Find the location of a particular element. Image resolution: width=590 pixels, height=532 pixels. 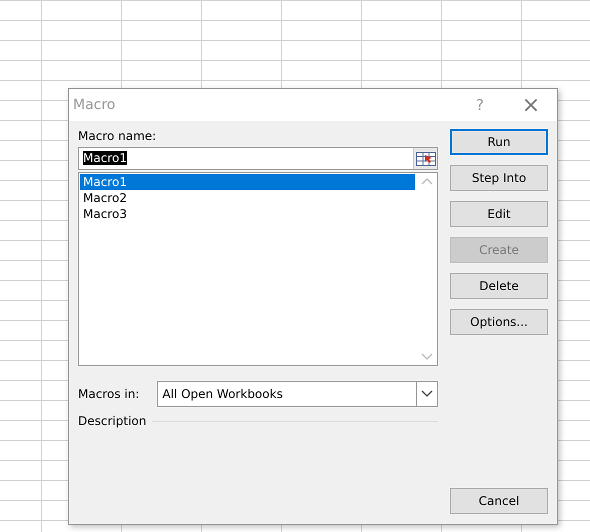

macros-in-dropdown: All Open Workbooks is located at coordinates (297, 394).